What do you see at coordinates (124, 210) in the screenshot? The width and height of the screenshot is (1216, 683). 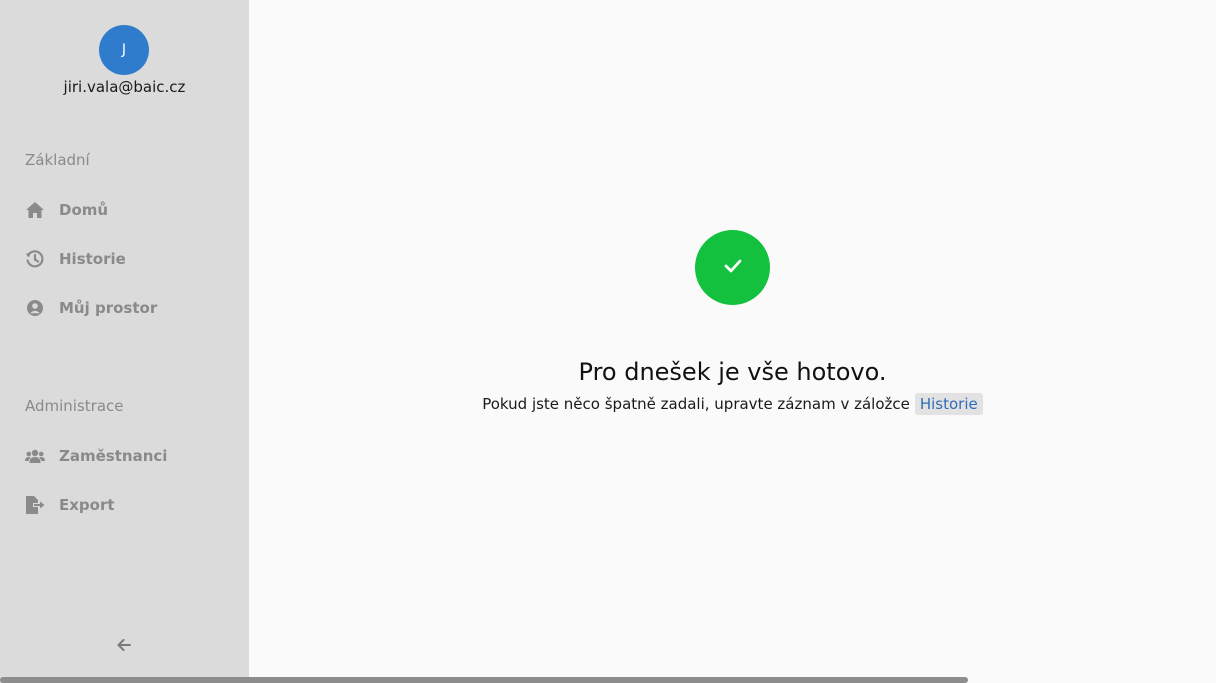 I see `sidebar-item-home: Domů` at bounding box center [124, 210].